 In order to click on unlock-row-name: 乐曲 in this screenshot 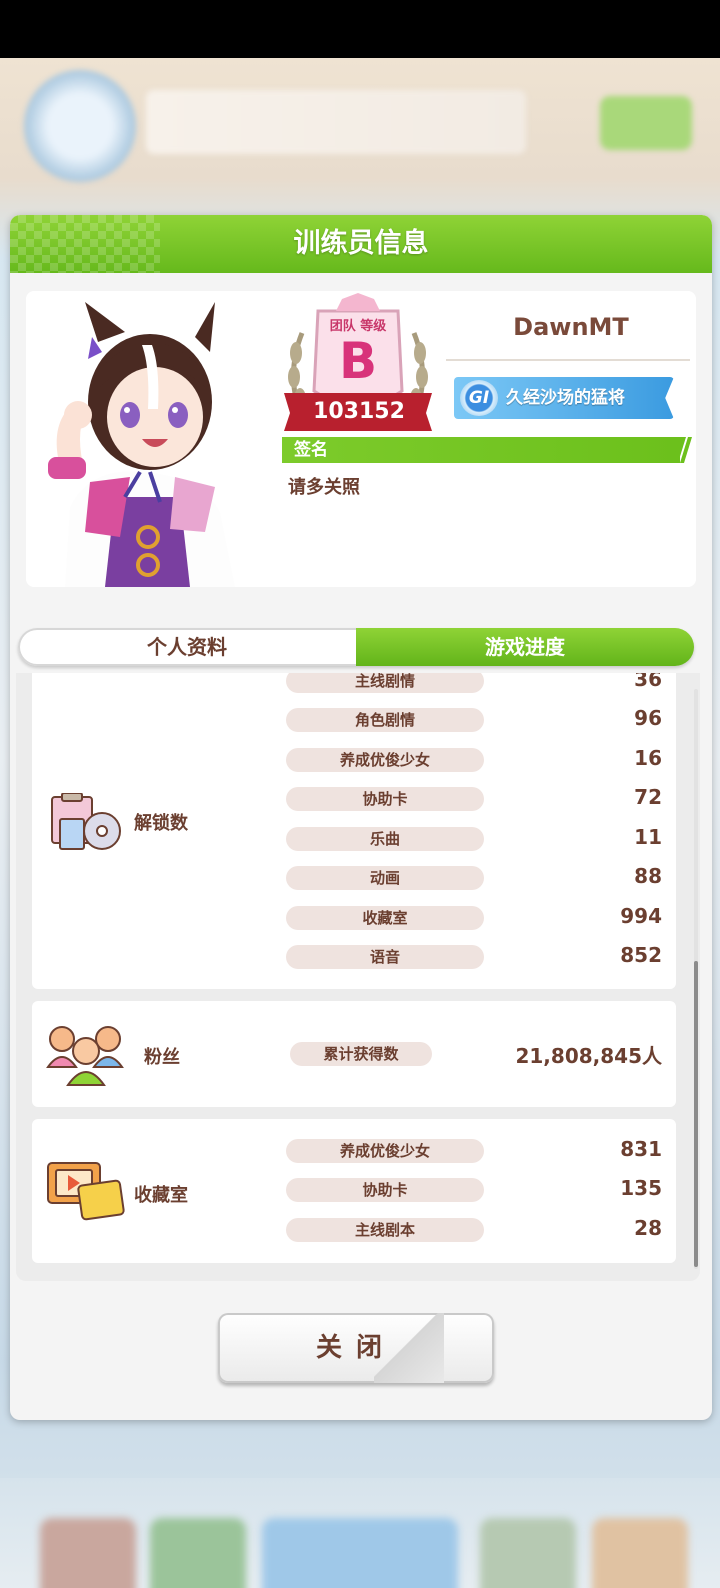, I will do `click(385, 839)`.